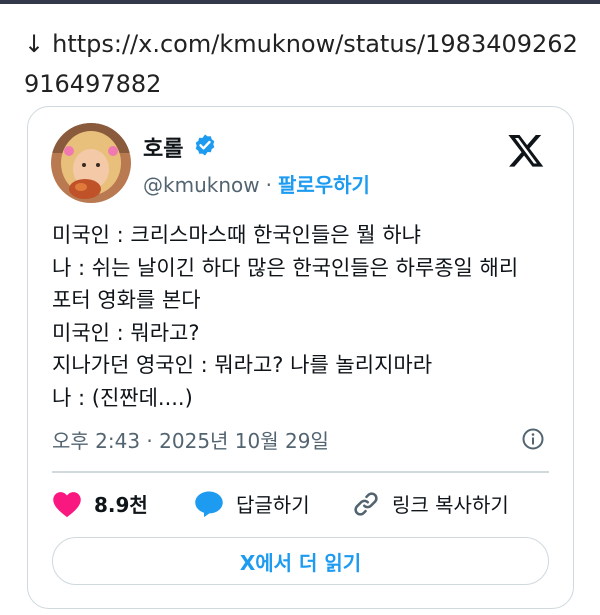 The width and height of the screenshot is (600, 615). Describe the element at coordinates (324, 185) in the screenshot. I see `follow-button: 팔로우하기` at that location.